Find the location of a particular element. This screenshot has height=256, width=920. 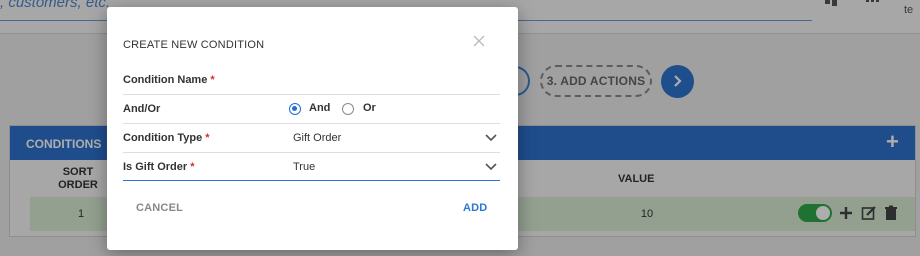

and-radio is located at coordinates (295, 109).